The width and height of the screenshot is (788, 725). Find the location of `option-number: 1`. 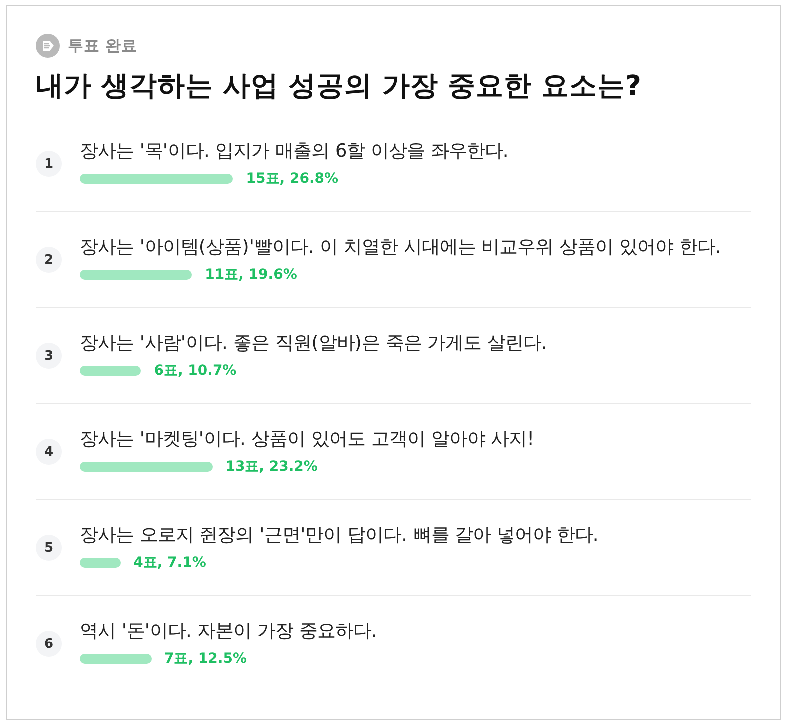

option-number: 1 is located at coordinates (49, 164).